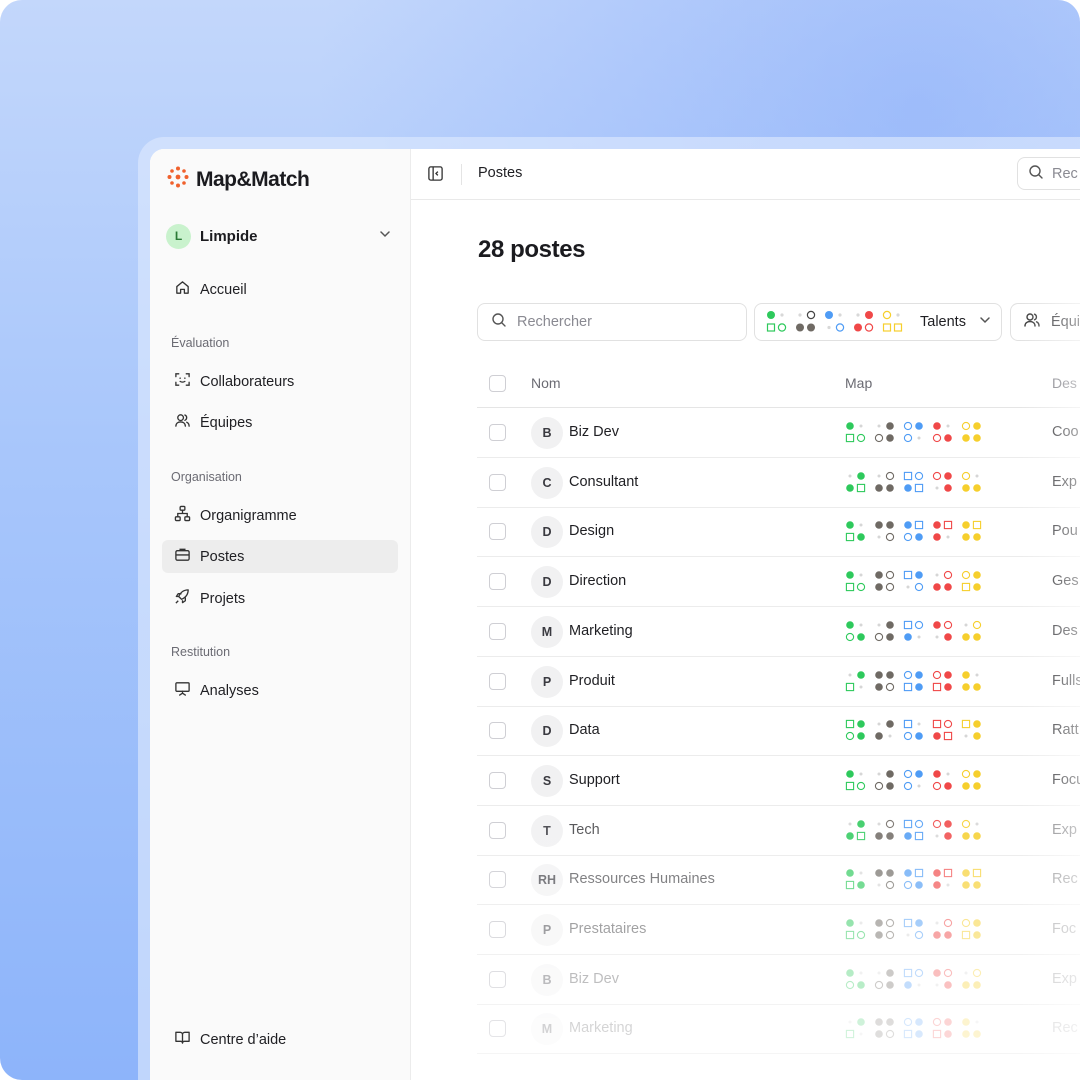  Describe the element at coordinates (1065, 322) in the screenshot. I see `equipes-filter-label: Équi` at that location.